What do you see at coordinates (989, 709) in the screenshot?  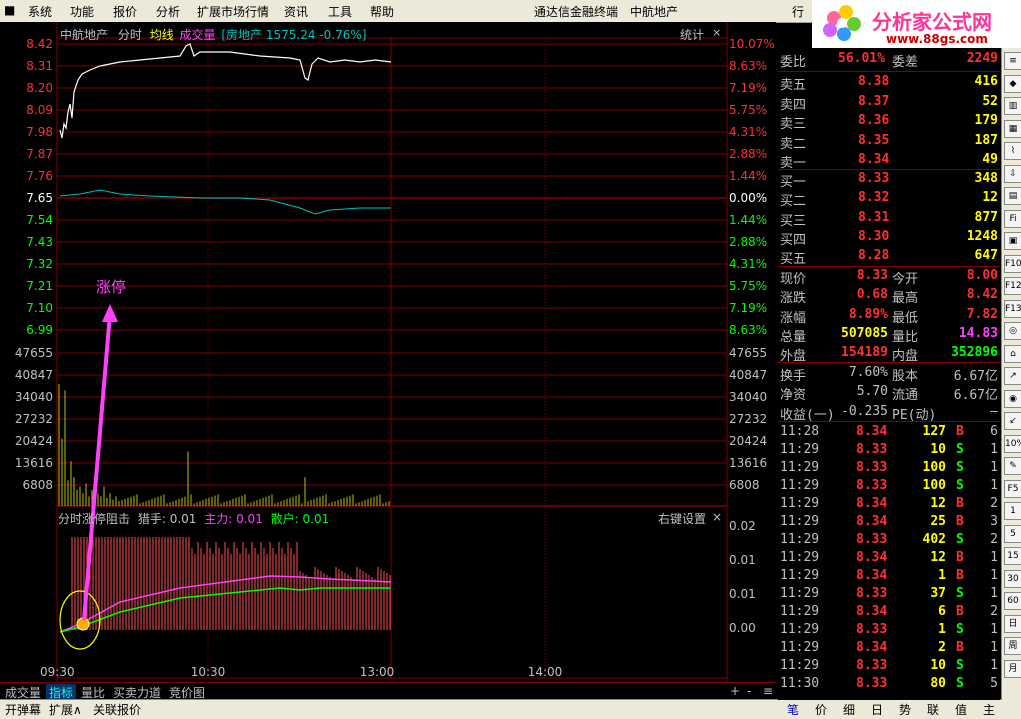 I see `right-tab: 主` at bounding box center [989, 709].